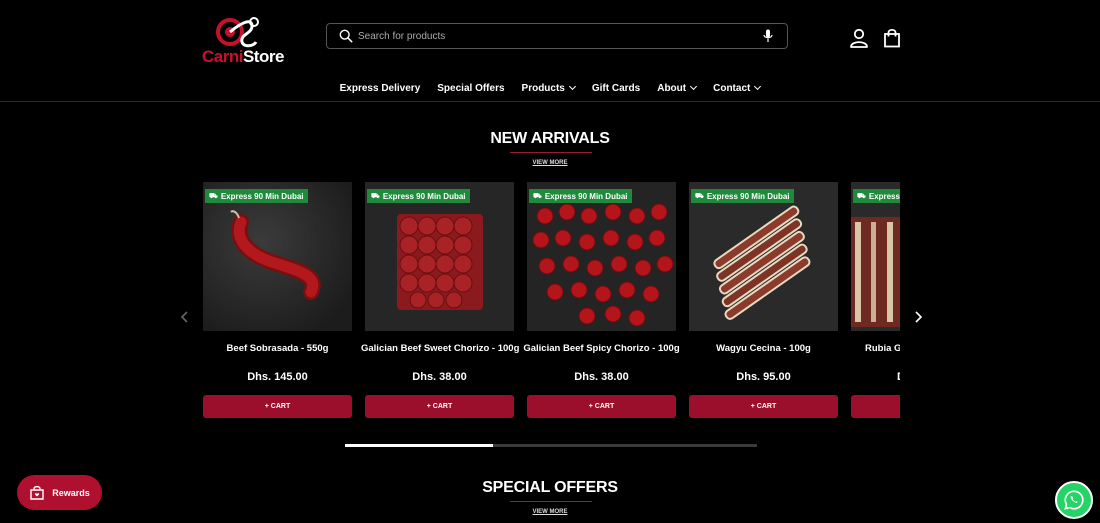  I want to click on logo-text-carni: Carni, so click(222, 56).